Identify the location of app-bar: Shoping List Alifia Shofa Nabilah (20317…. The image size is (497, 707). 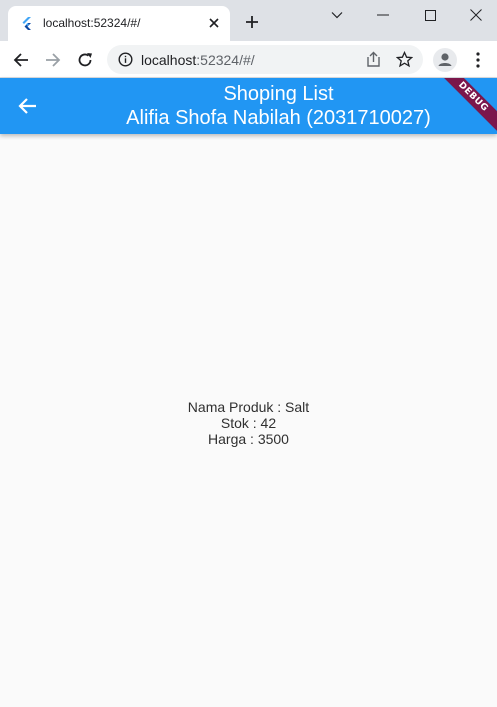
(248, 106).